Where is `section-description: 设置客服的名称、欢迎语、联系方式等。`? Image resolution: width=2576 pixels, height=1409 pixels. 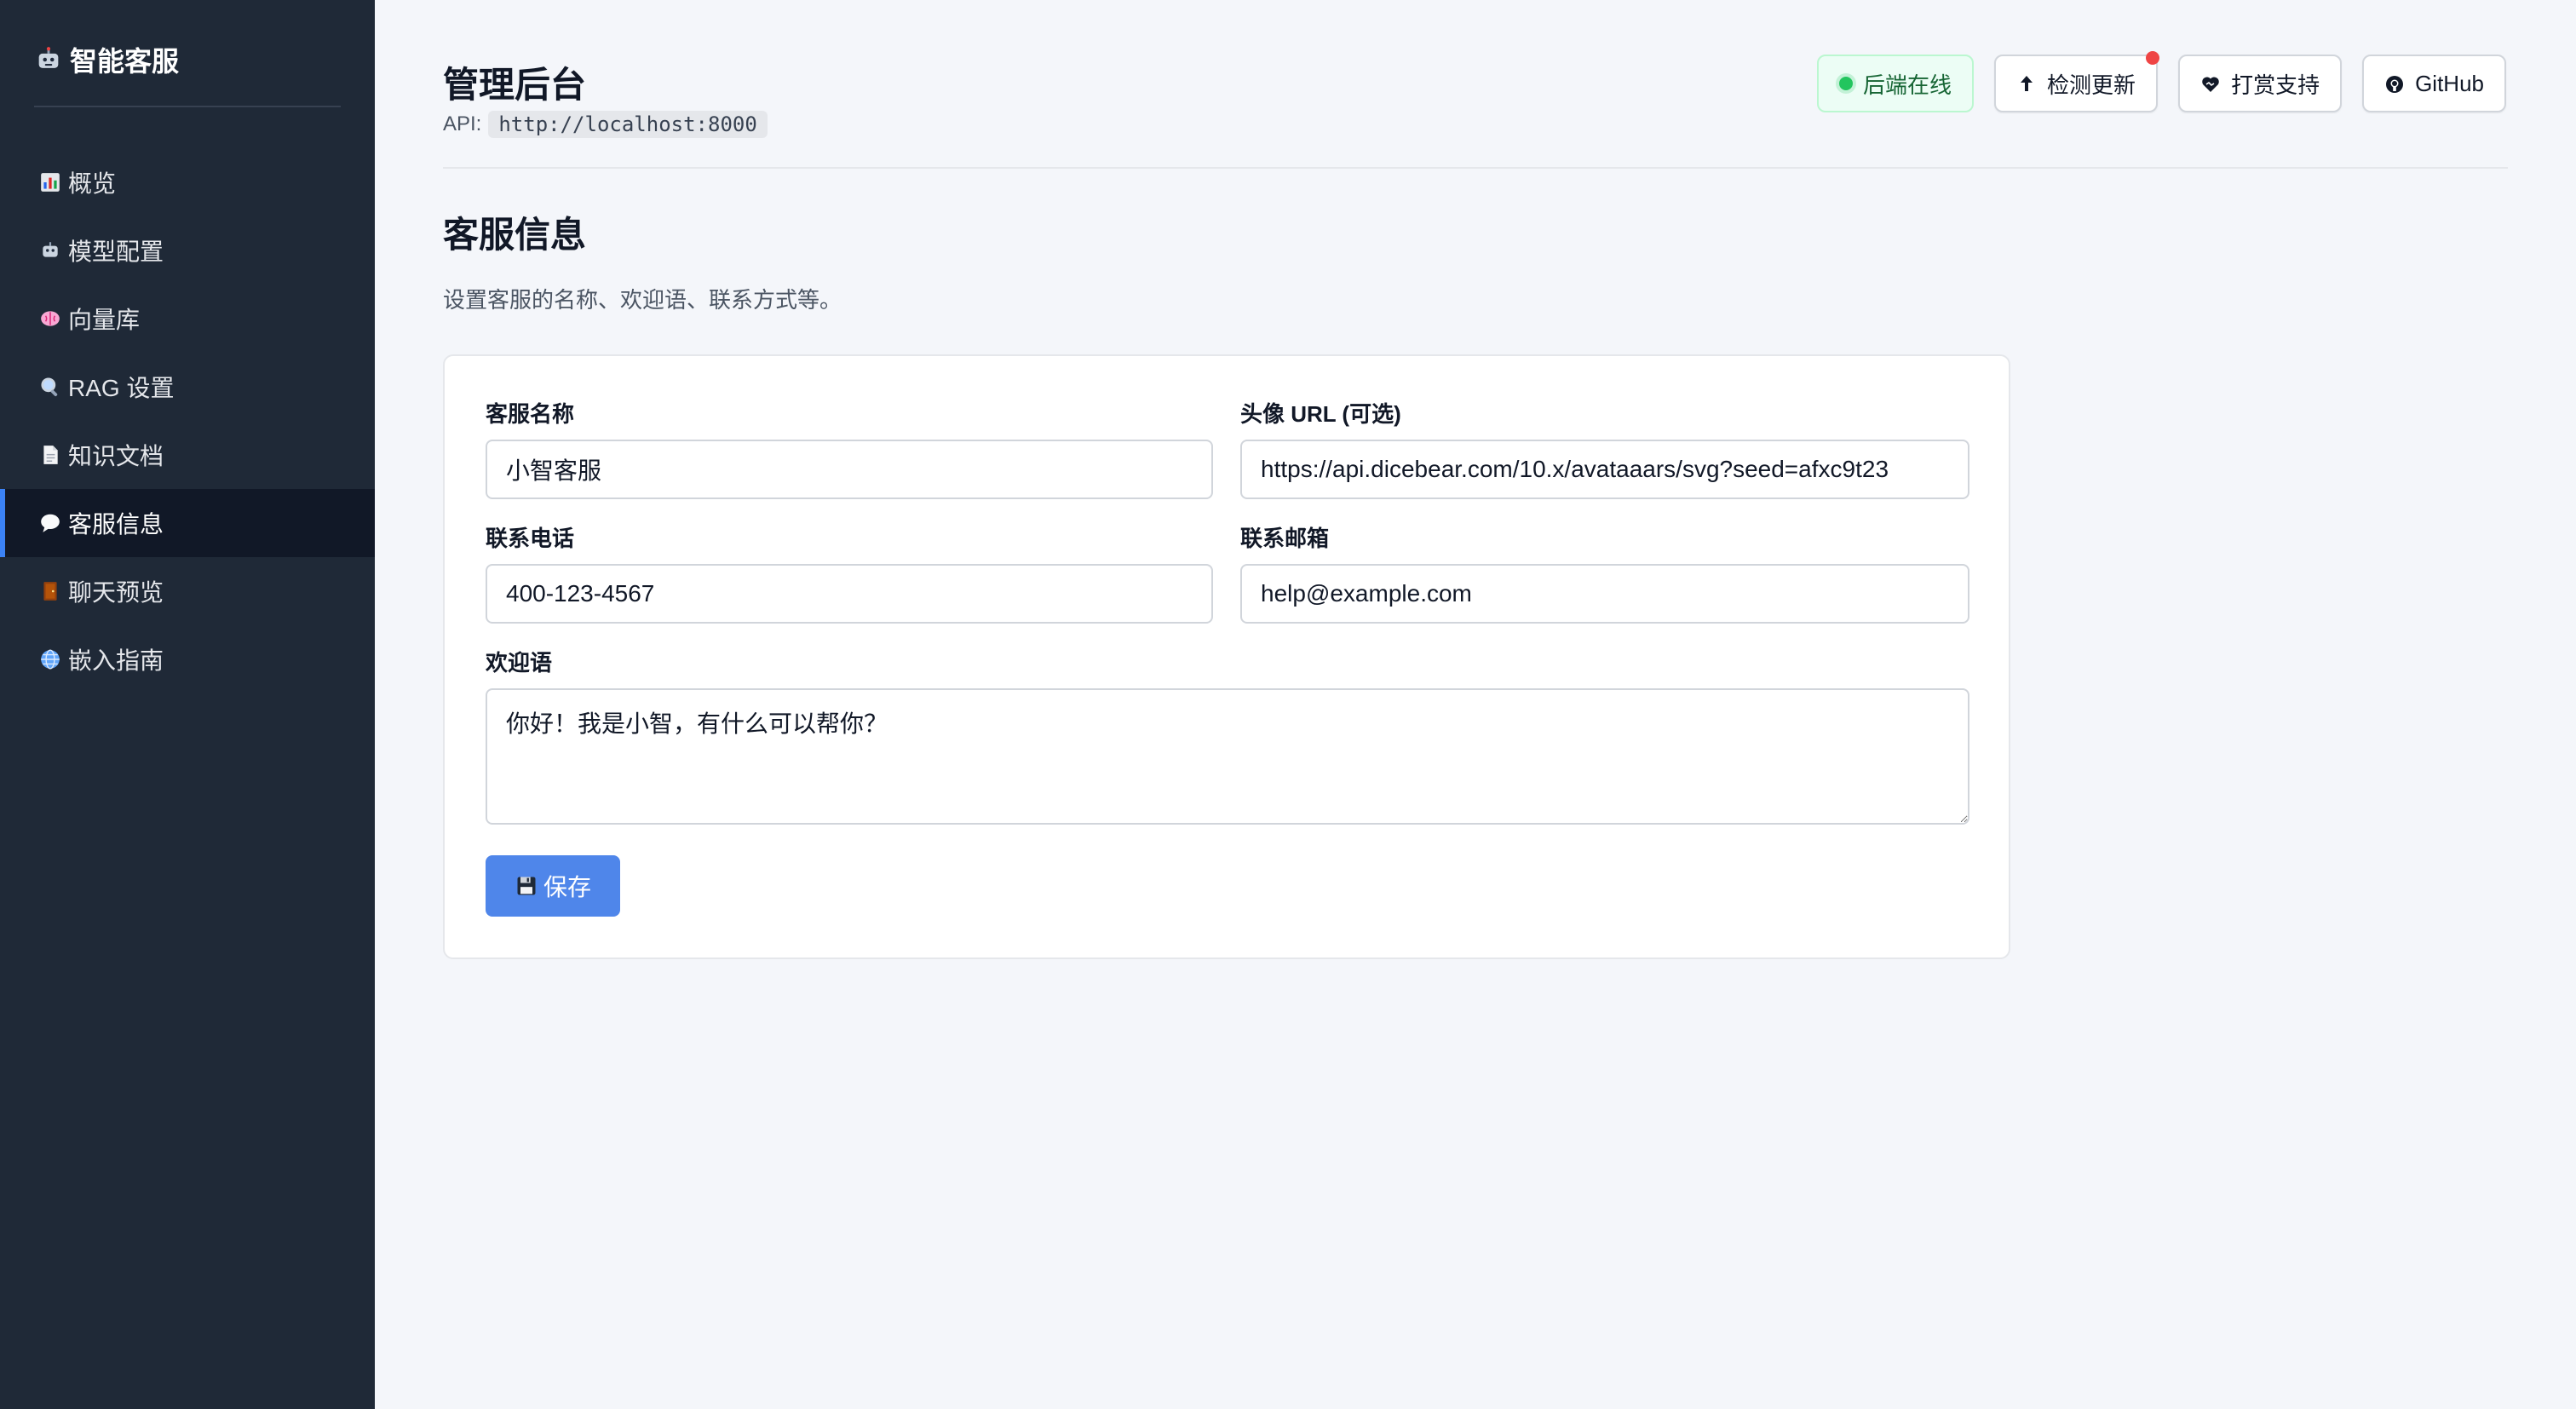 section-description: 设置客服的名称、欢迎语、联系方式等。 is located at coordinates (642, 300).